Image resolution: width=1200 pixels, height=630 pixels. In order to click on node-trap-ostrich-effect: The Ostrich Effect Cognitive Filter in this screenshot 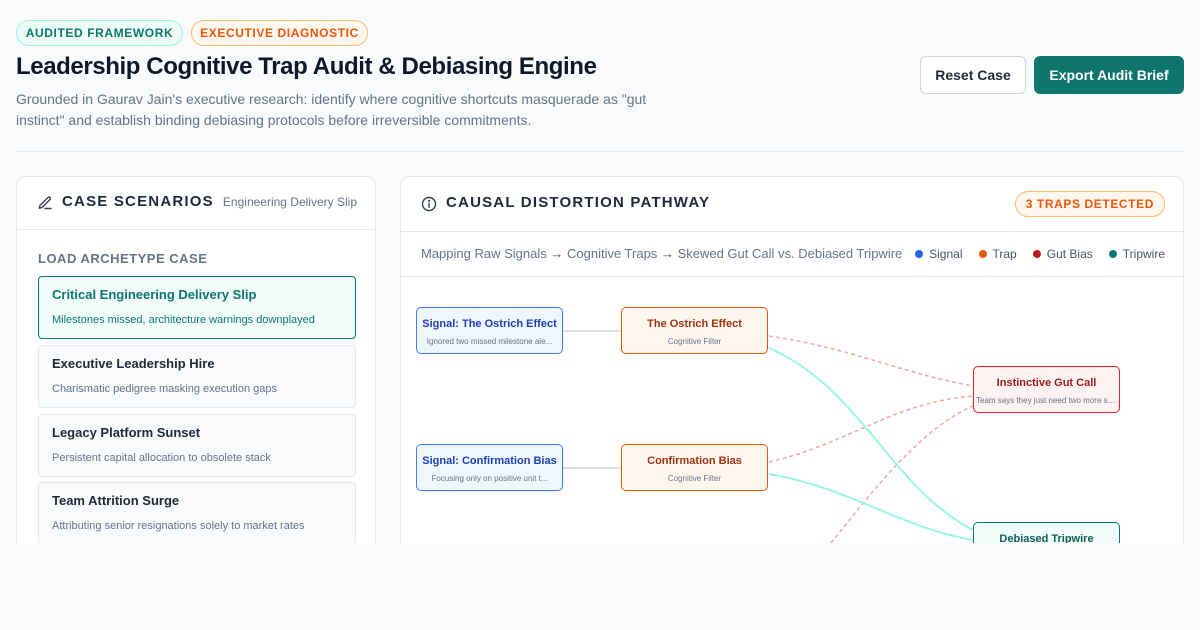, I will do `click(694, 330)`.